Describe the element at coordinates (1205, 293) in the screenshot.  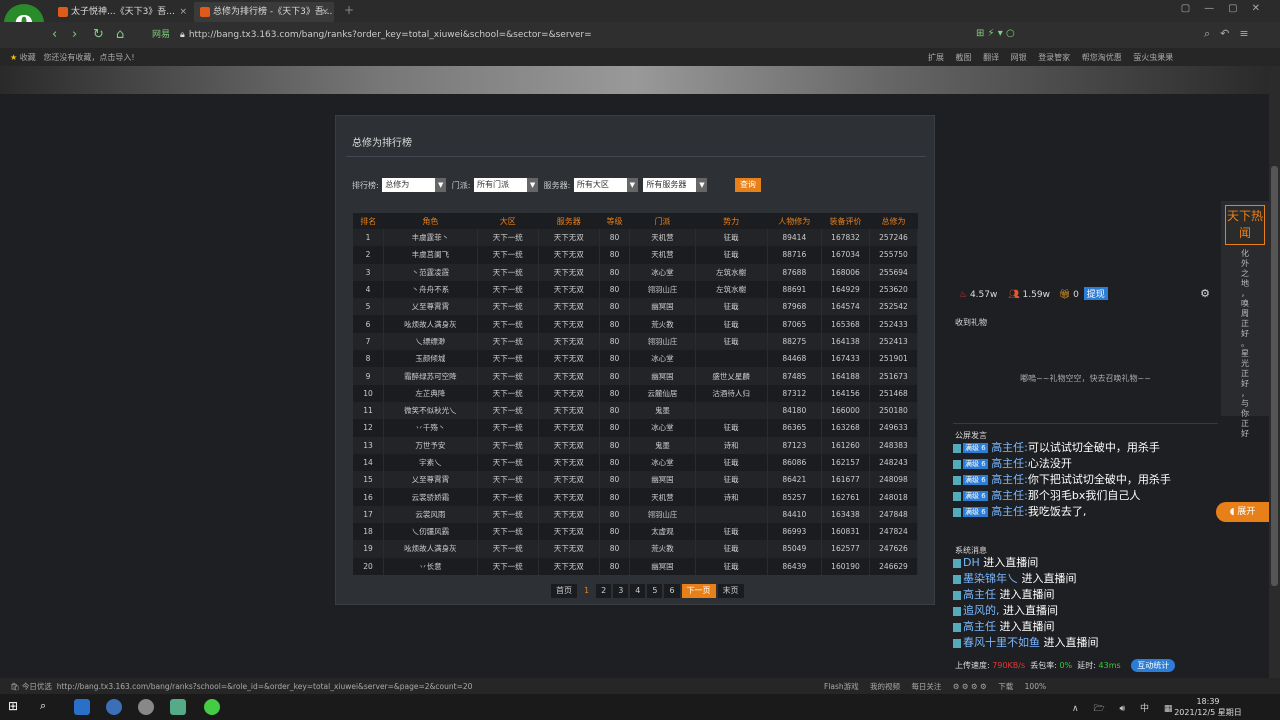
I see `settings-gear-icon: ⚙` at that location.